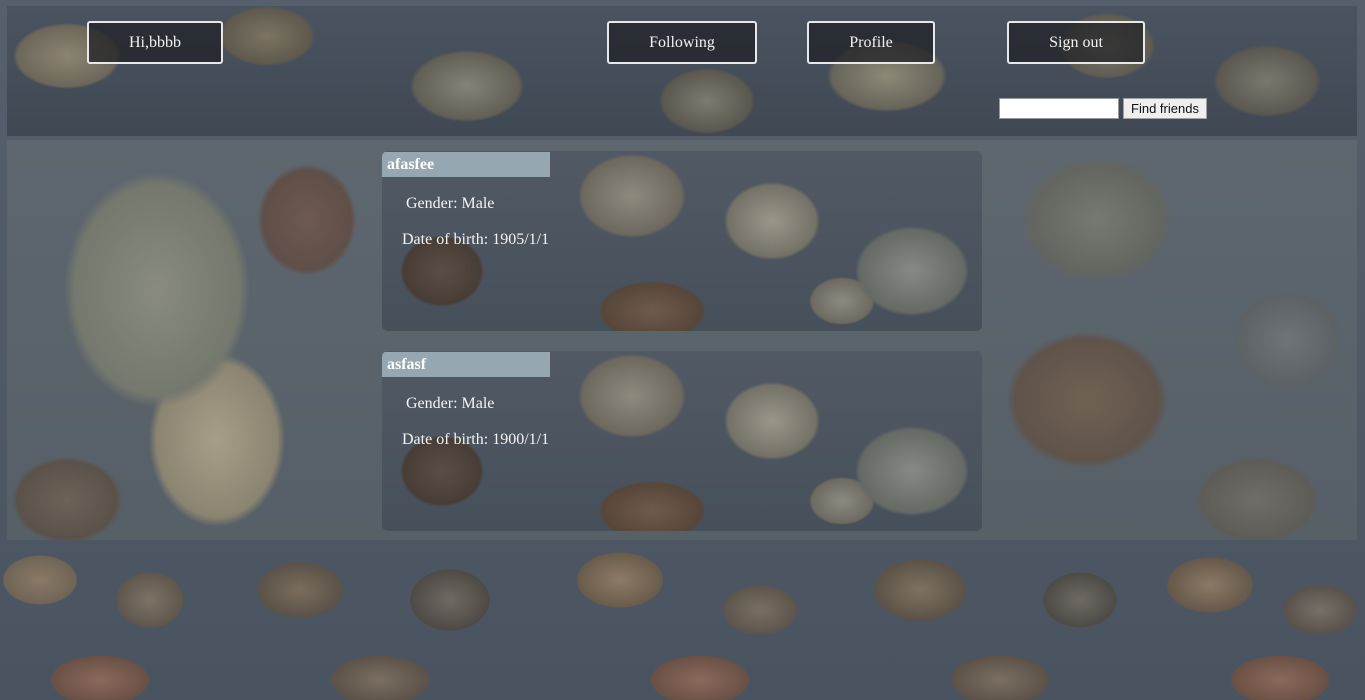 This screenshot has width=1365, height=700. I want to click on sign-out-button: Sign out, so click(1076, 42).